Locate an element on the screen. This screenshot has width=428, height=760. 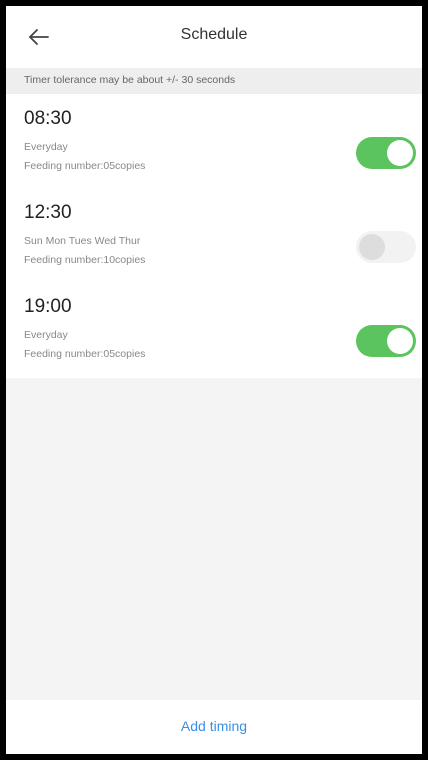
schedule-time: 08:30 is located at coordinates (48, 118).